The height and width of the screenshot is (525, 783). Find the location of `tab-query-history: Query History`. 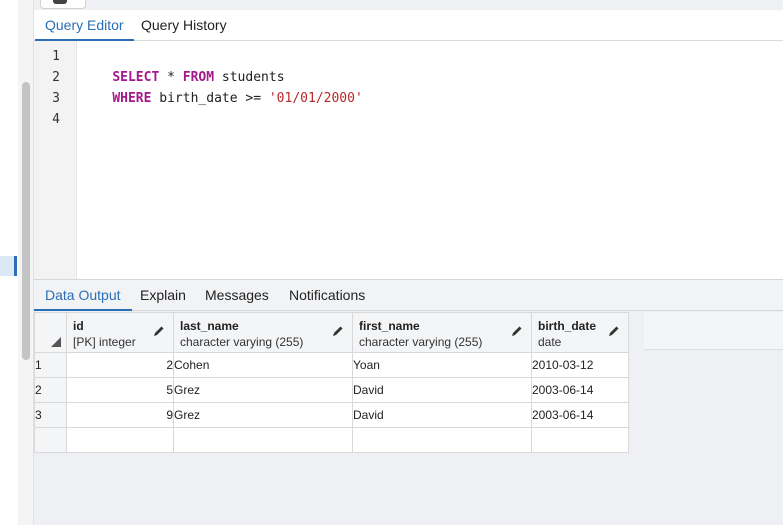

tab-query-history: Query History is located at coordinates (184, 25).